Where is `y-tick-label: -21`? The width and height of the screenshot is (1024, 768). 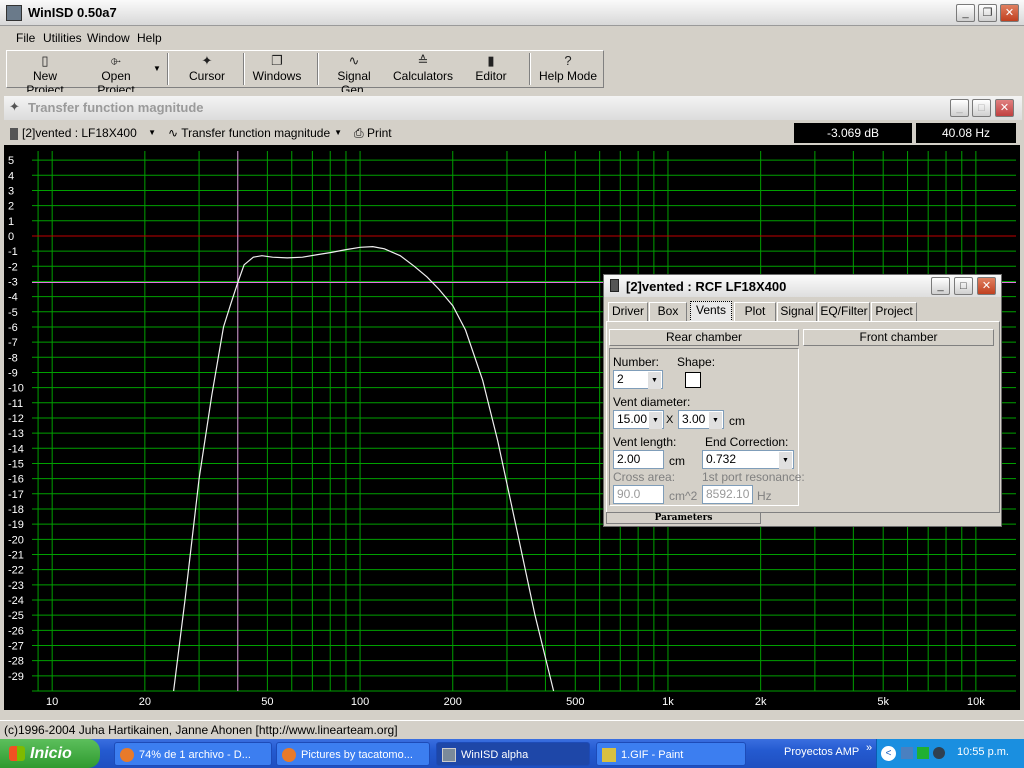
y-tick-label: -21 is located at coordinates (16, 555).